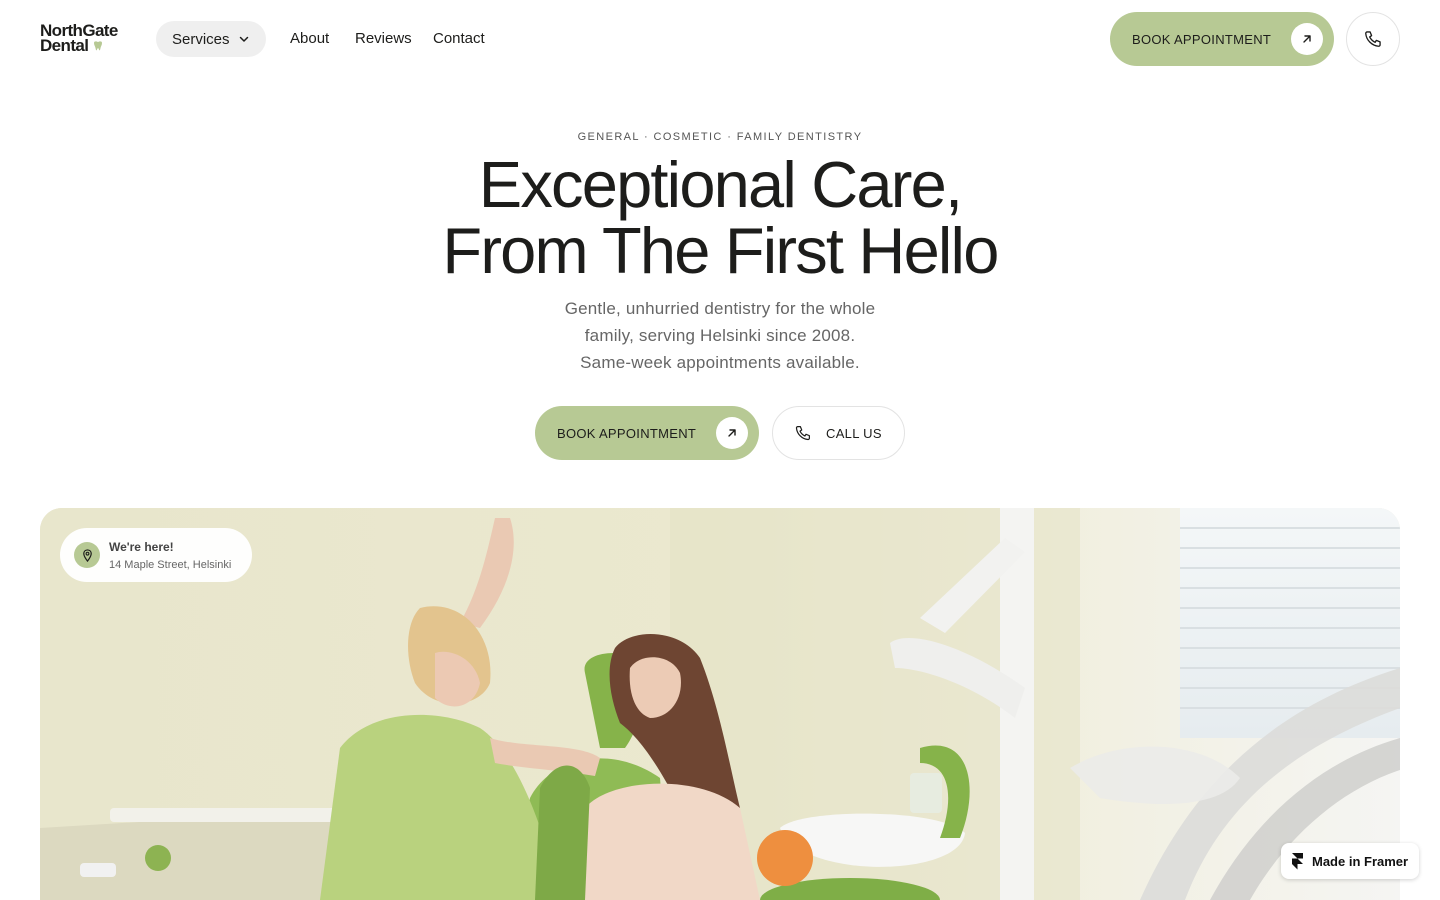  I want to click on chevron-down-icon, so click(243, 39).